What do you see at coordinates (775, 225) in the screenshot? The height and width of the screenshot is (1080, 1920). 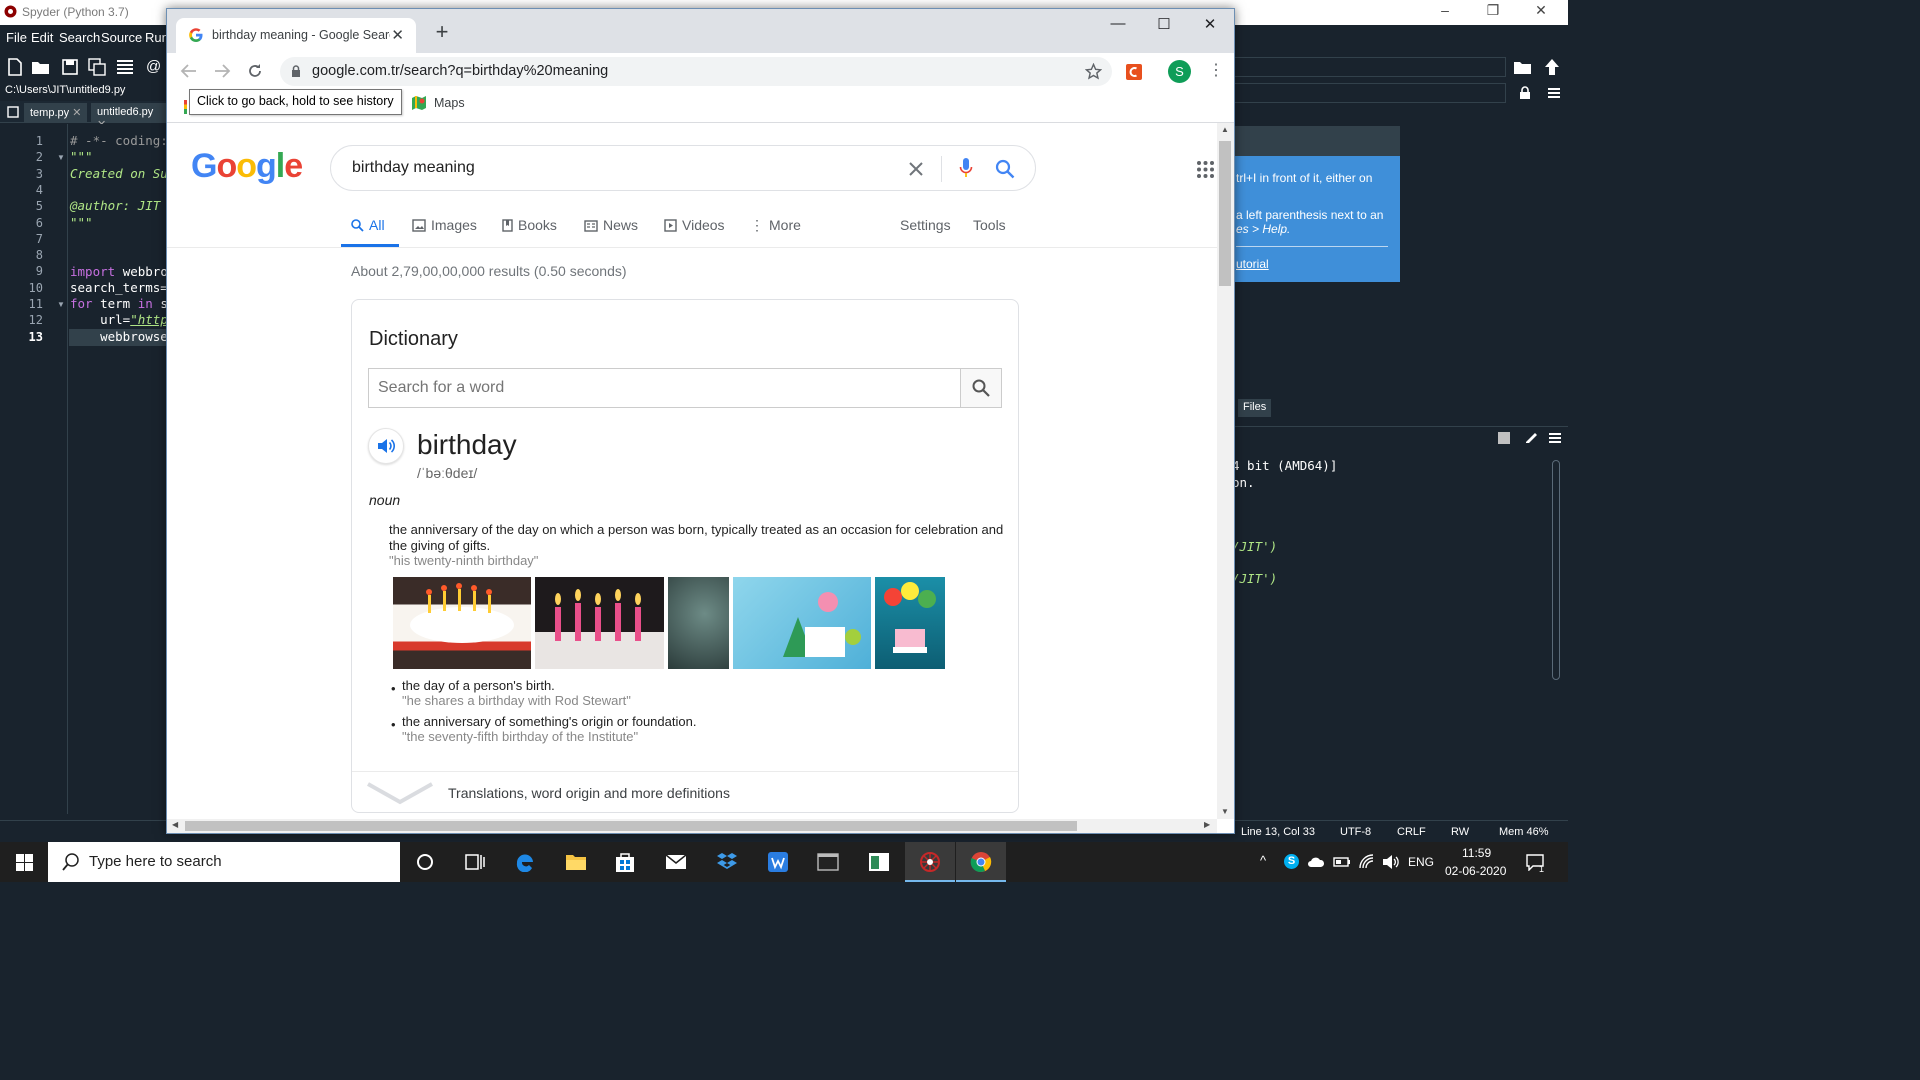 I see `tab-more: ⋮ More` at bounding box center [775, 225].